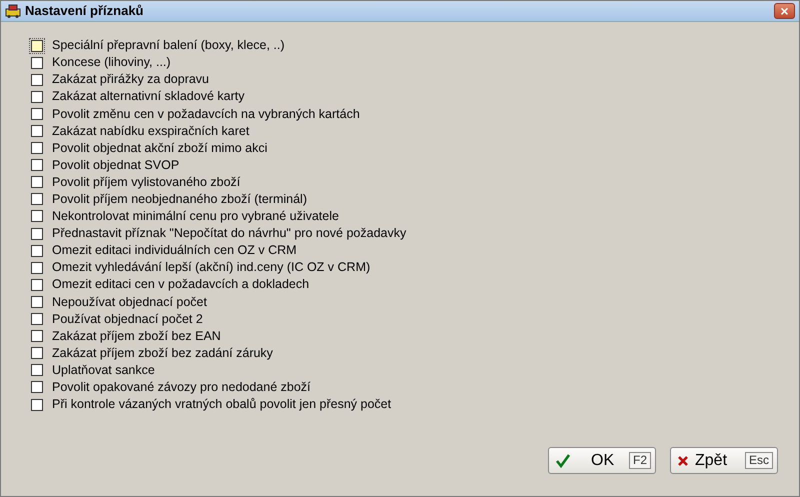 The width and height of the screenshot is (800, 497). What do you see at coordinates (162, 353) in the screenshot?
I see `option-label: Zakázat příjem zboží bez zadání záruky` at bounding box center [162, 353].